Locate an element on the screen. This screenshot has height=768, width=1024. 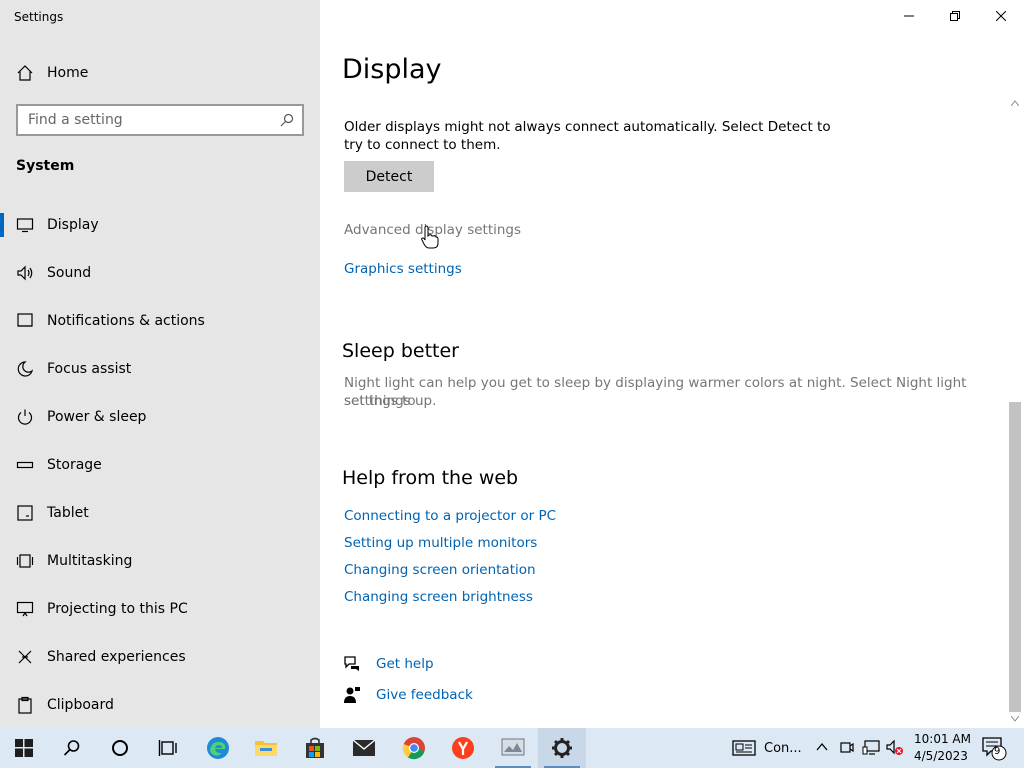
speaker-icon is located at coordinates (25, 273).